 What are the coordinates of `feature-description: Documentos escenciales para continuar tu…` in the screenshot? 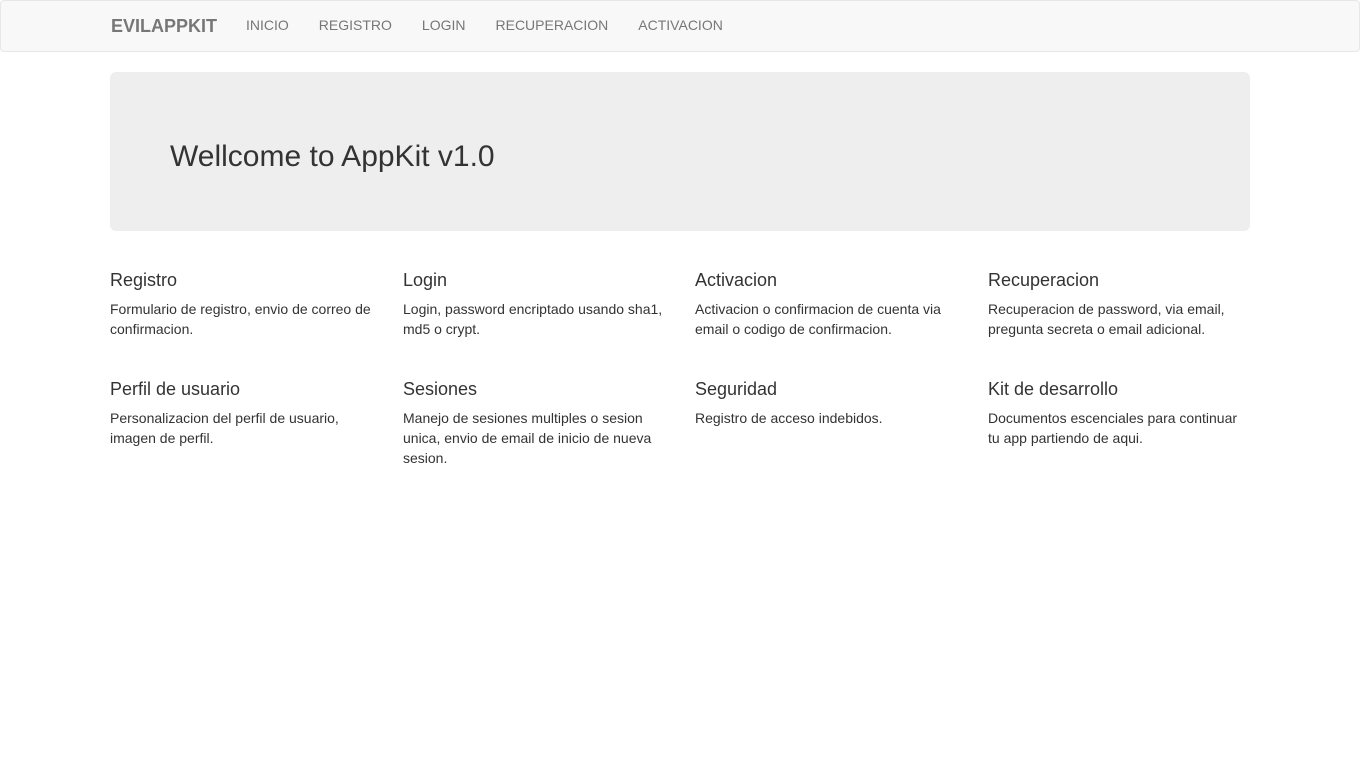 It's located at (1113, 428).